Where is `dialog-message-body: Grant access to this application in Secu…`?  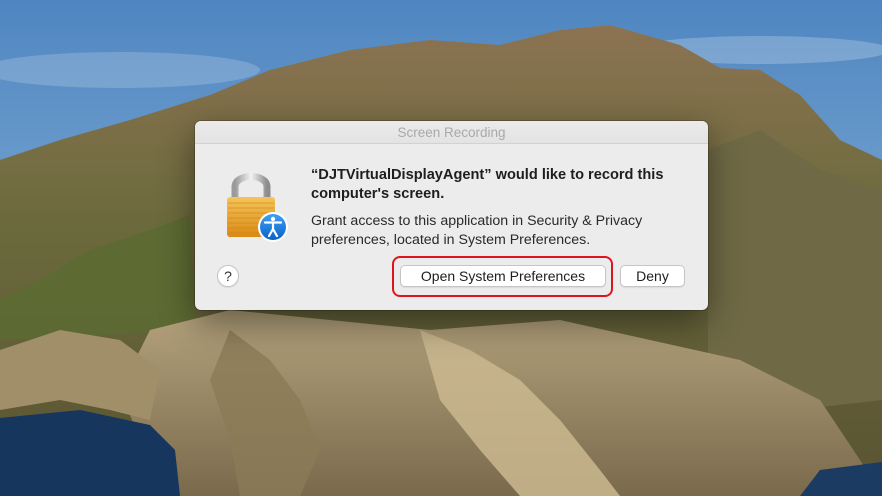
dialog-message-body: Grant access to this application in Secu… is located at coordinates (477, 230).